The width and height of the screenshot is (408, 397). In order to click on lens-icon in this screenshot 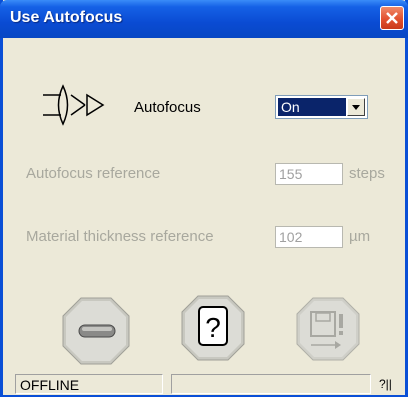, I will do `click(74, 105)`.